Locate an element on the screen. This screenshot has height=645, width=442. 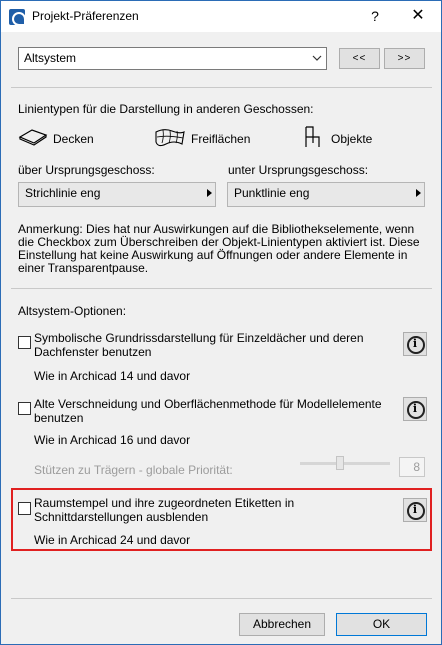
option-legacy-intersection-checkbox is located at coordinates (24, 408).